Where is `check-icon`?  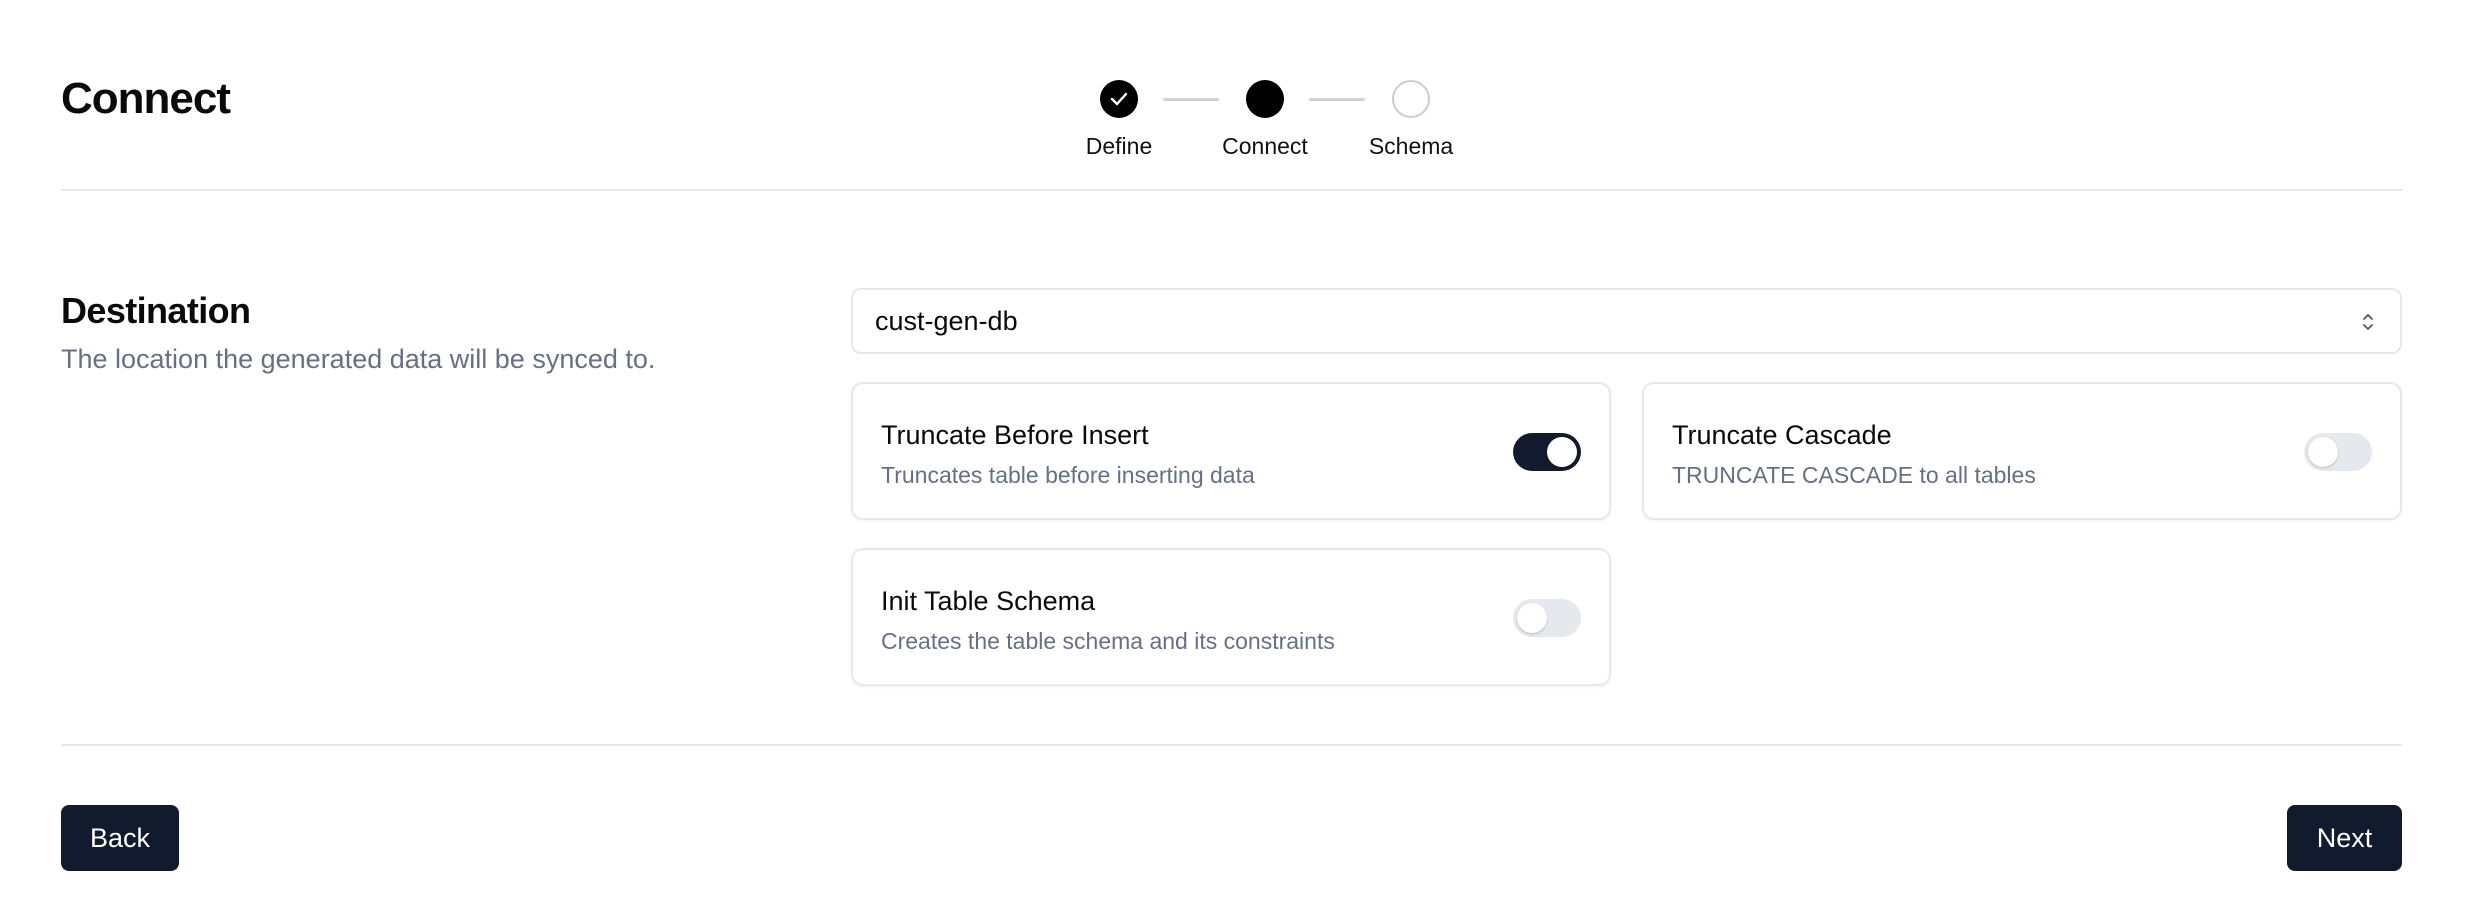
check-icon is located at coordinates (1119, 99).